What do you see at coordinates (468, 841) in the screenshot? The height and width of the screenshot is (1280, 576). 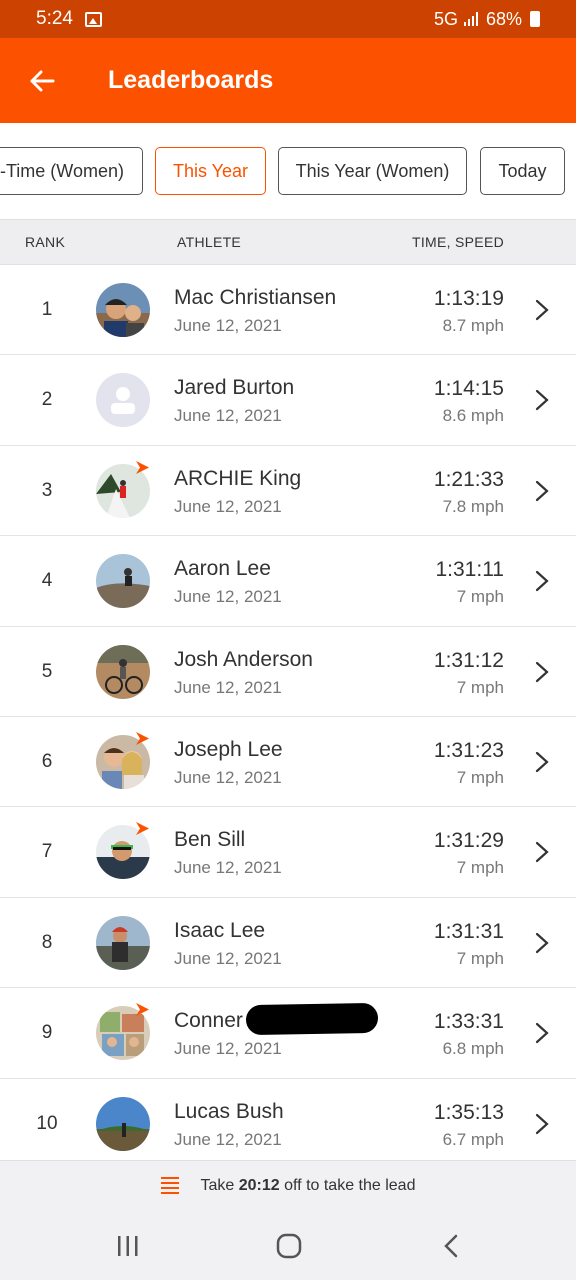 I see `effort-time: 1:31:29` at bounding box center [468, 841].